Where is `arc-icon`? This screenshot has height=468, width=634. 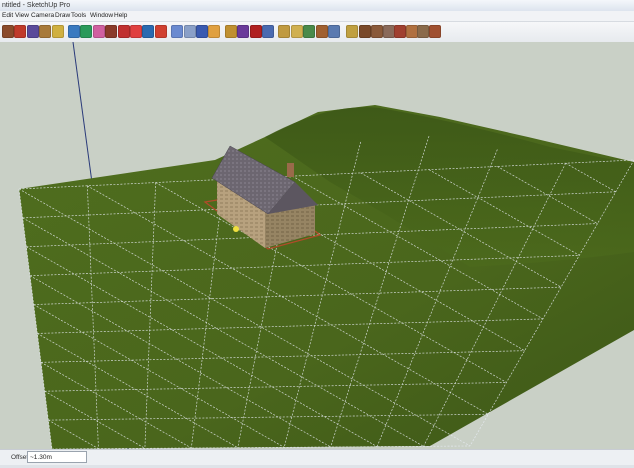 arc-icon is located at coordinates (57, 31).